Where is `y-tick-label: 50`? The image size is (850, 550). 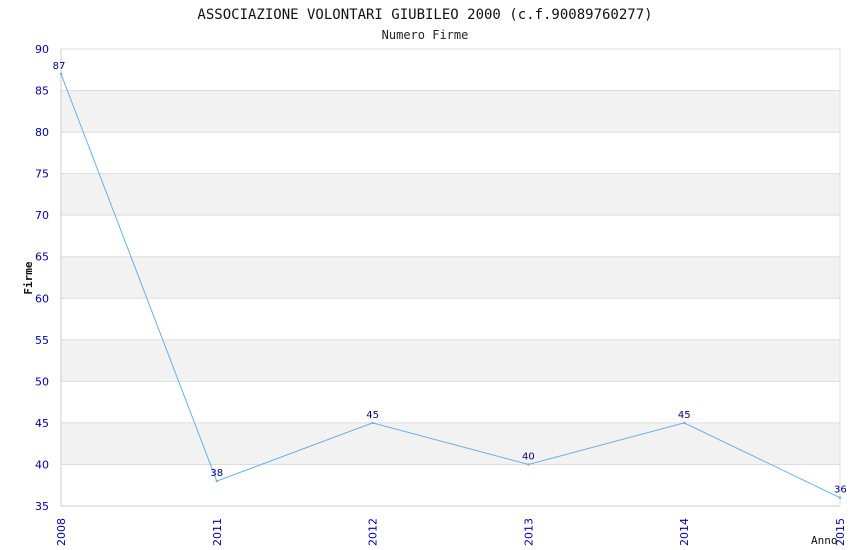 y-tick-label: 50 is located at coordinates (42, 381).